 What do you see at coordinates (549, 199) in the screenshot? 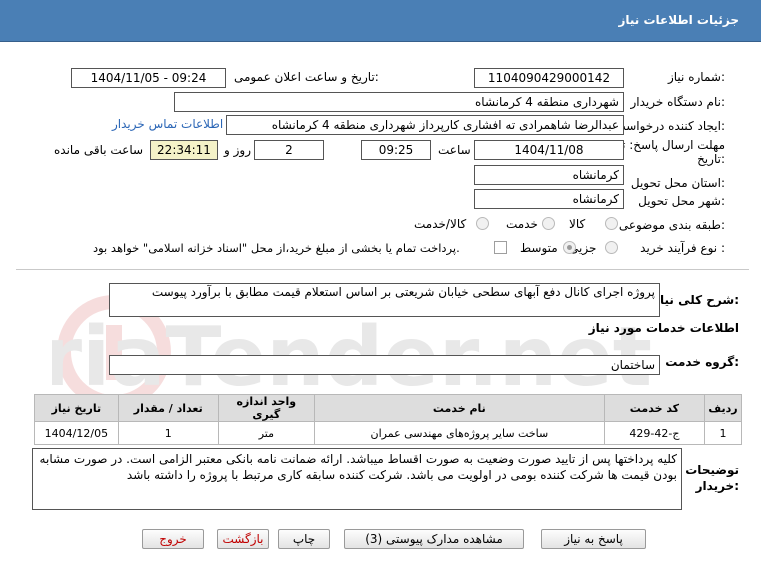
I see `delivery-city-field: کرمانشاه` at bounding box center [549, 199].